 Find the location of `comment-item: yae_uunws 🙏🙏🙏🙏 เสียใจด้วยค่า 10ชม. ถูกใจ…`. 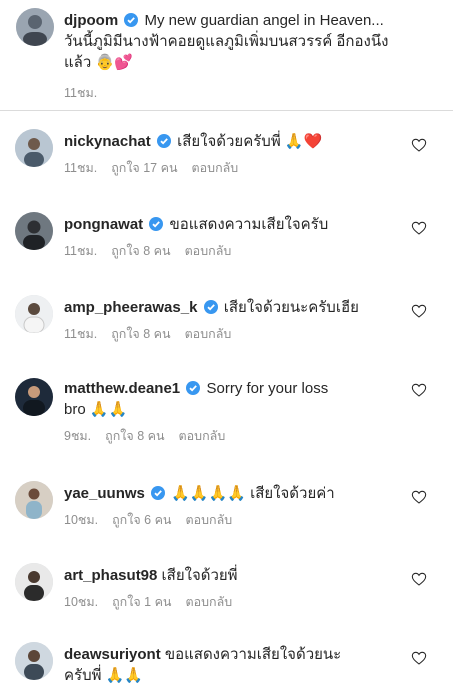

comment-item: yae_uunws 🙏🙏🙏🙏 เสียใจด้วยค่า 10ชม. ถูกใจ… is located at coordinates (226, 505).